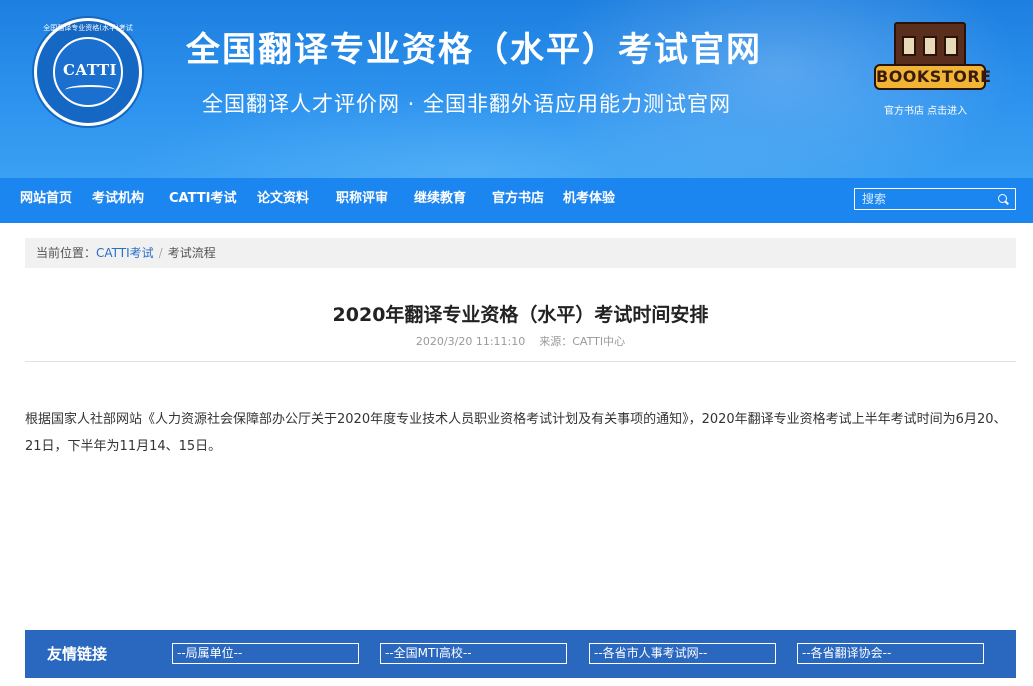 The image size is (1033, 686). I want to click on article-divider, so click(520, 361).